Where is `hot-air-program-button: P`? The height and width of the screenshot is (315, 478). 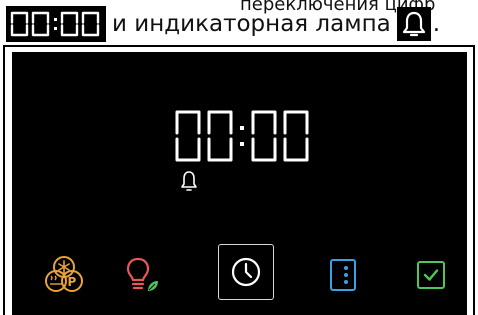 hot-air-program-button: P is located at coordinates (64, 275).